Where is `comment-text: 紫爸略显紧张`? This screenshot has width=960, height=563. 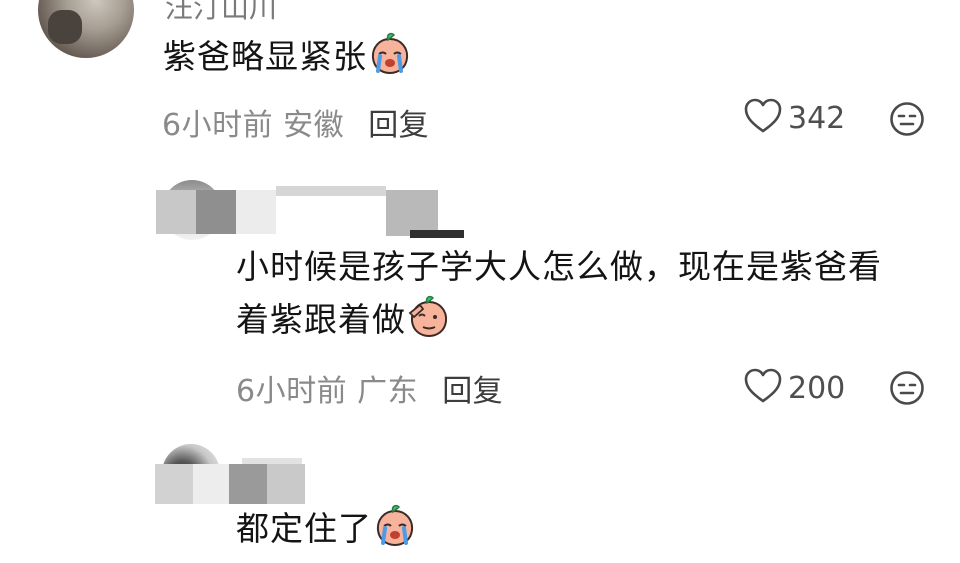
comment-text: 紫爸略显紧张 is located at coordinates (288, 60).